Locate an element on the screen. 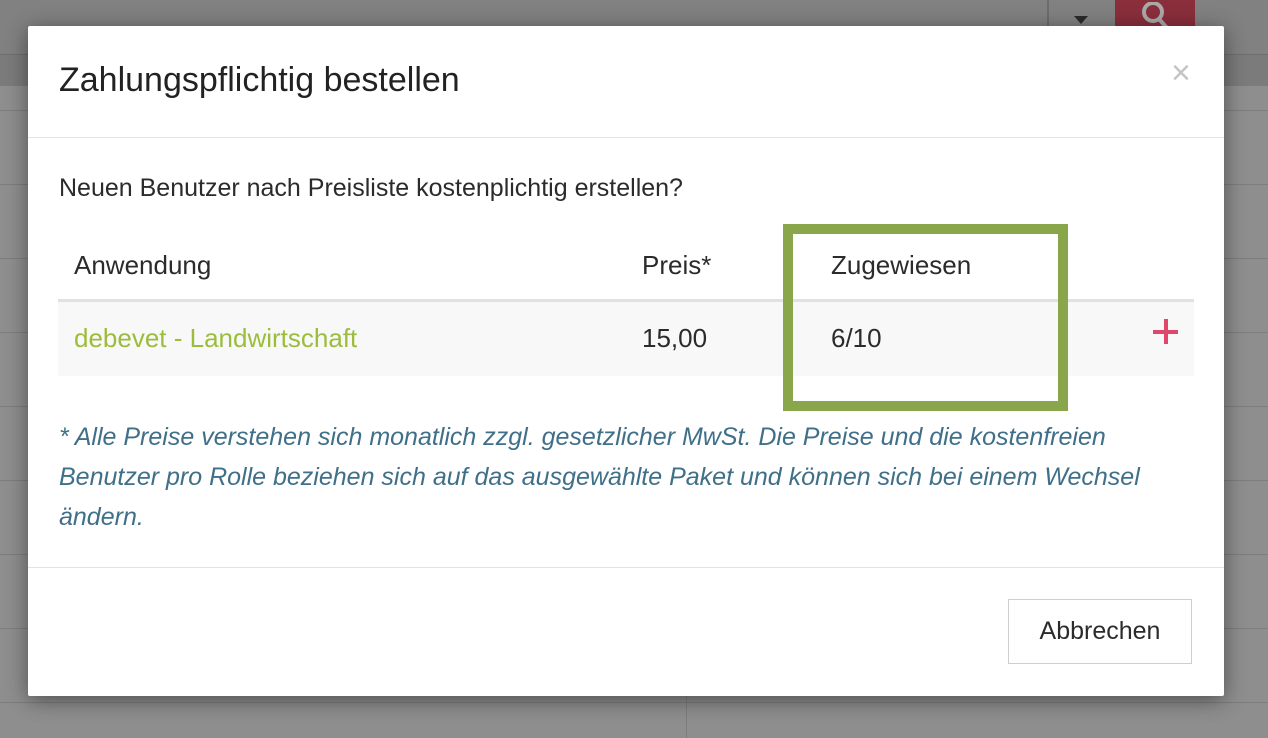 This screenshot has height=738, width=1268. dialog-footer-divider is located at coordinates (626, 567).